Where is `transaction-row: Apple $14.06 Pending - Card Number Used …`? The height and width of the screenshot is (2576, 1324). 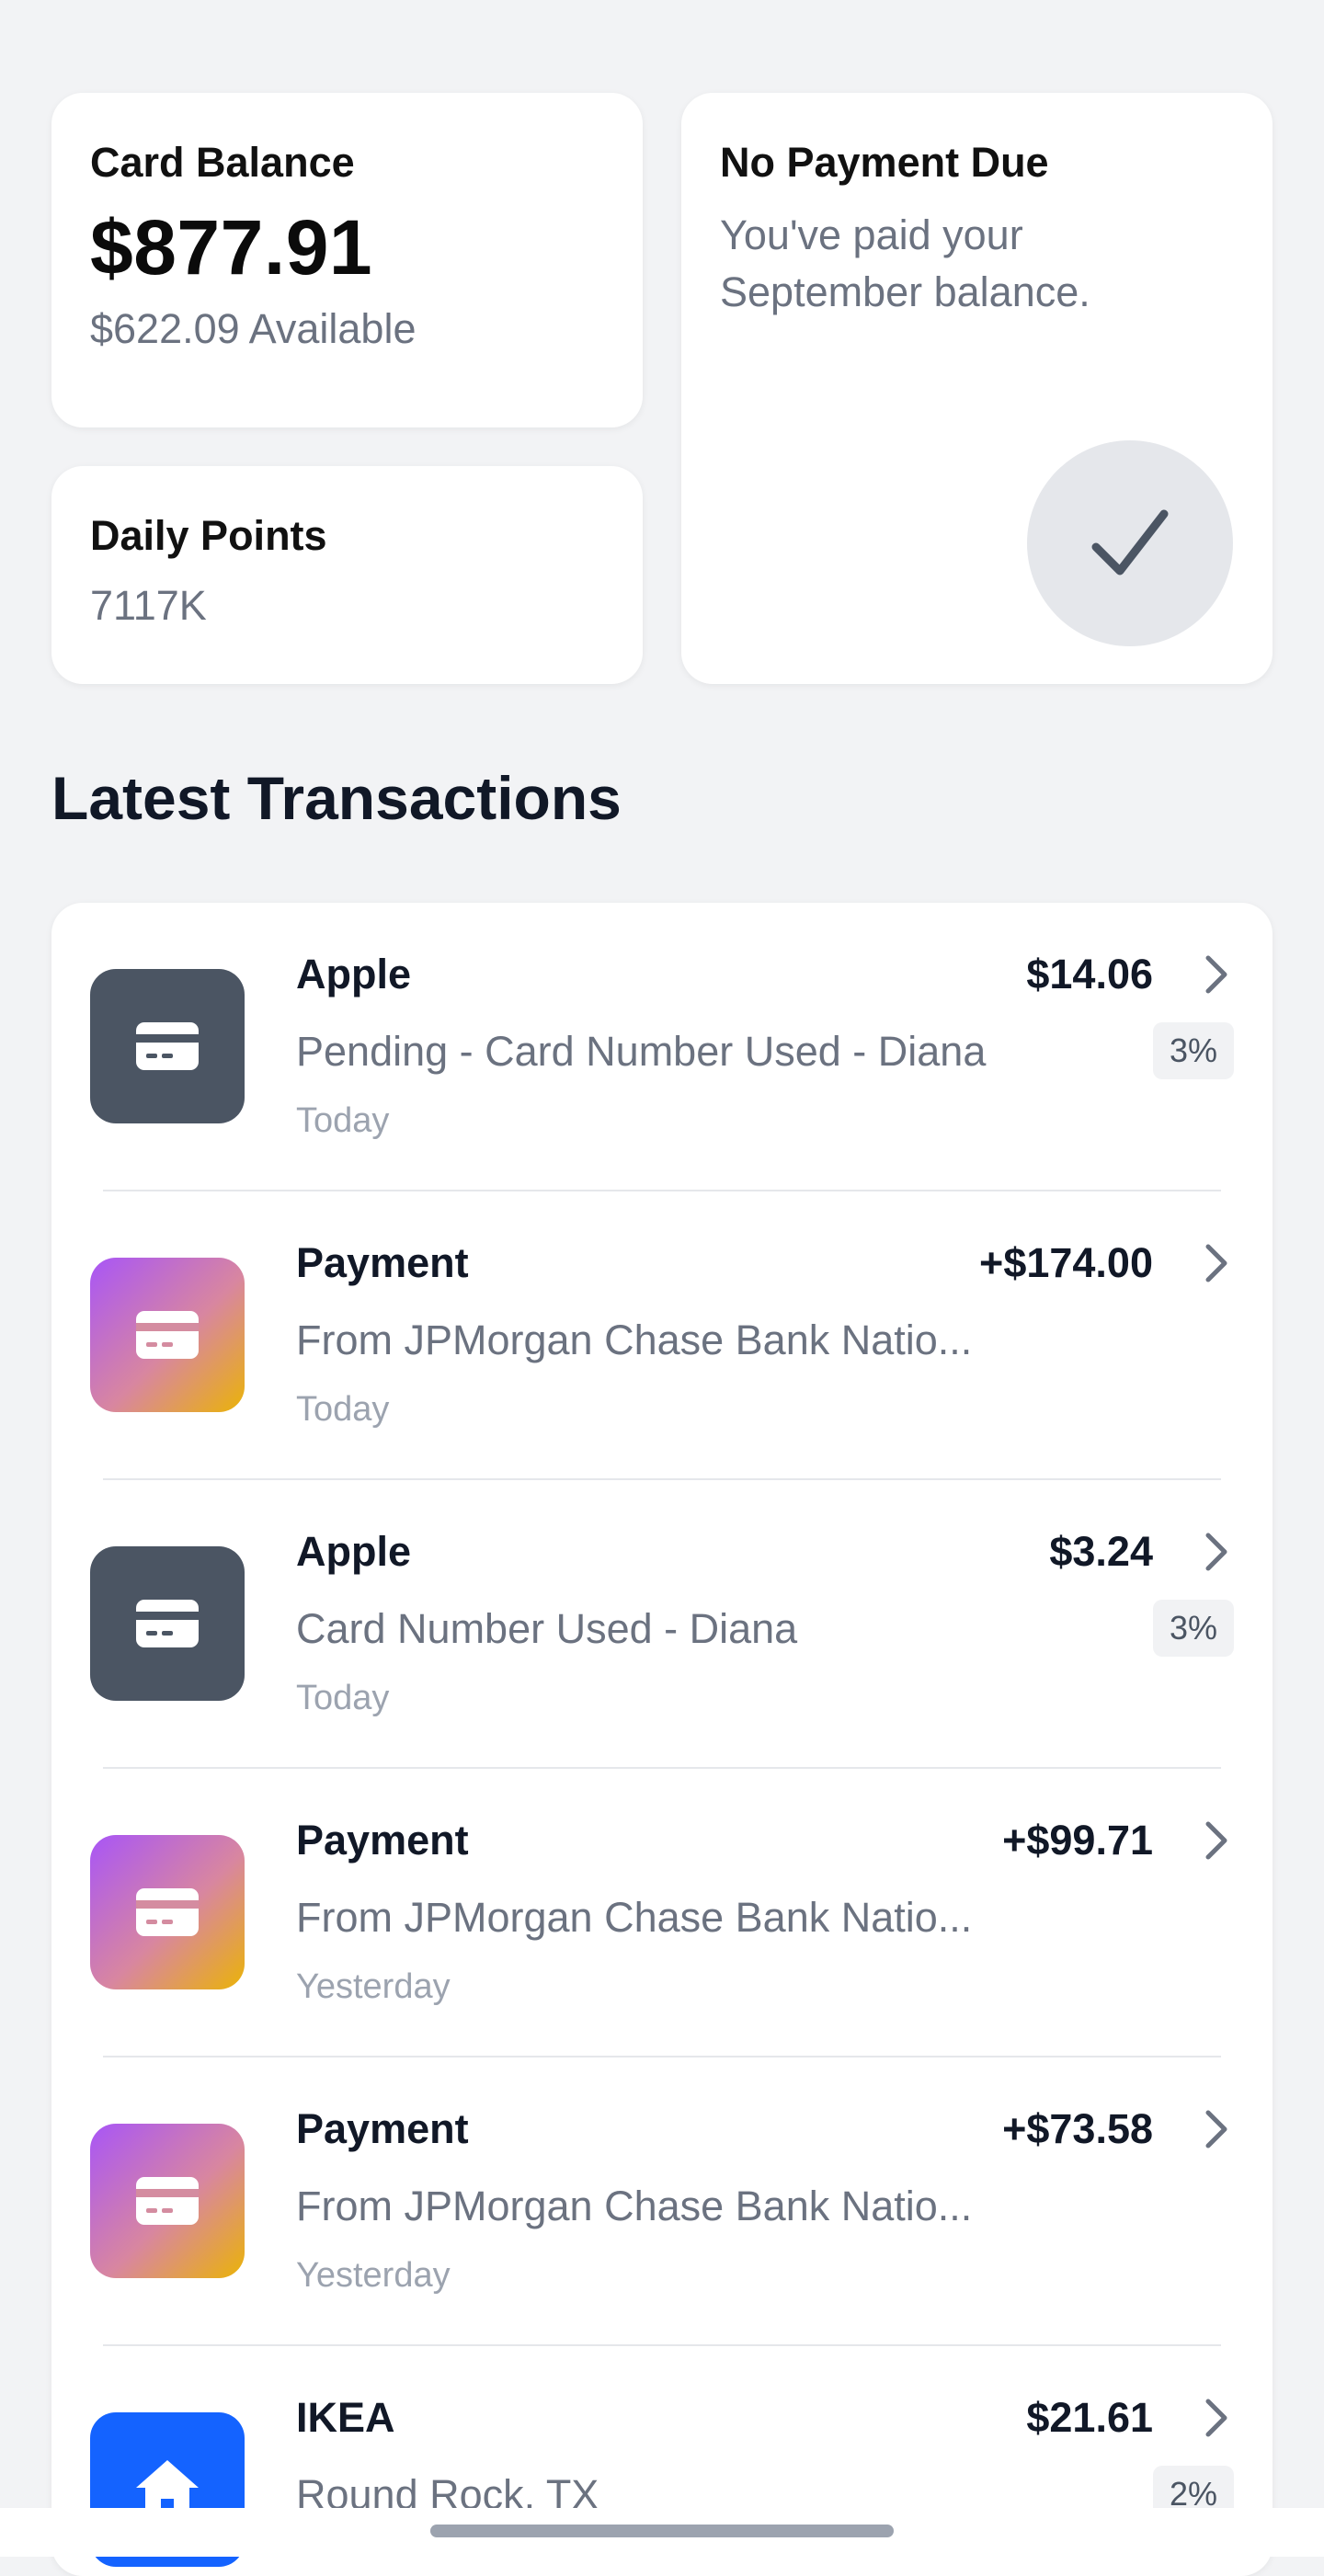
transaction-row: Apple $14.06 Pending - Card Number Used … is located at coordinates (662, 1047).